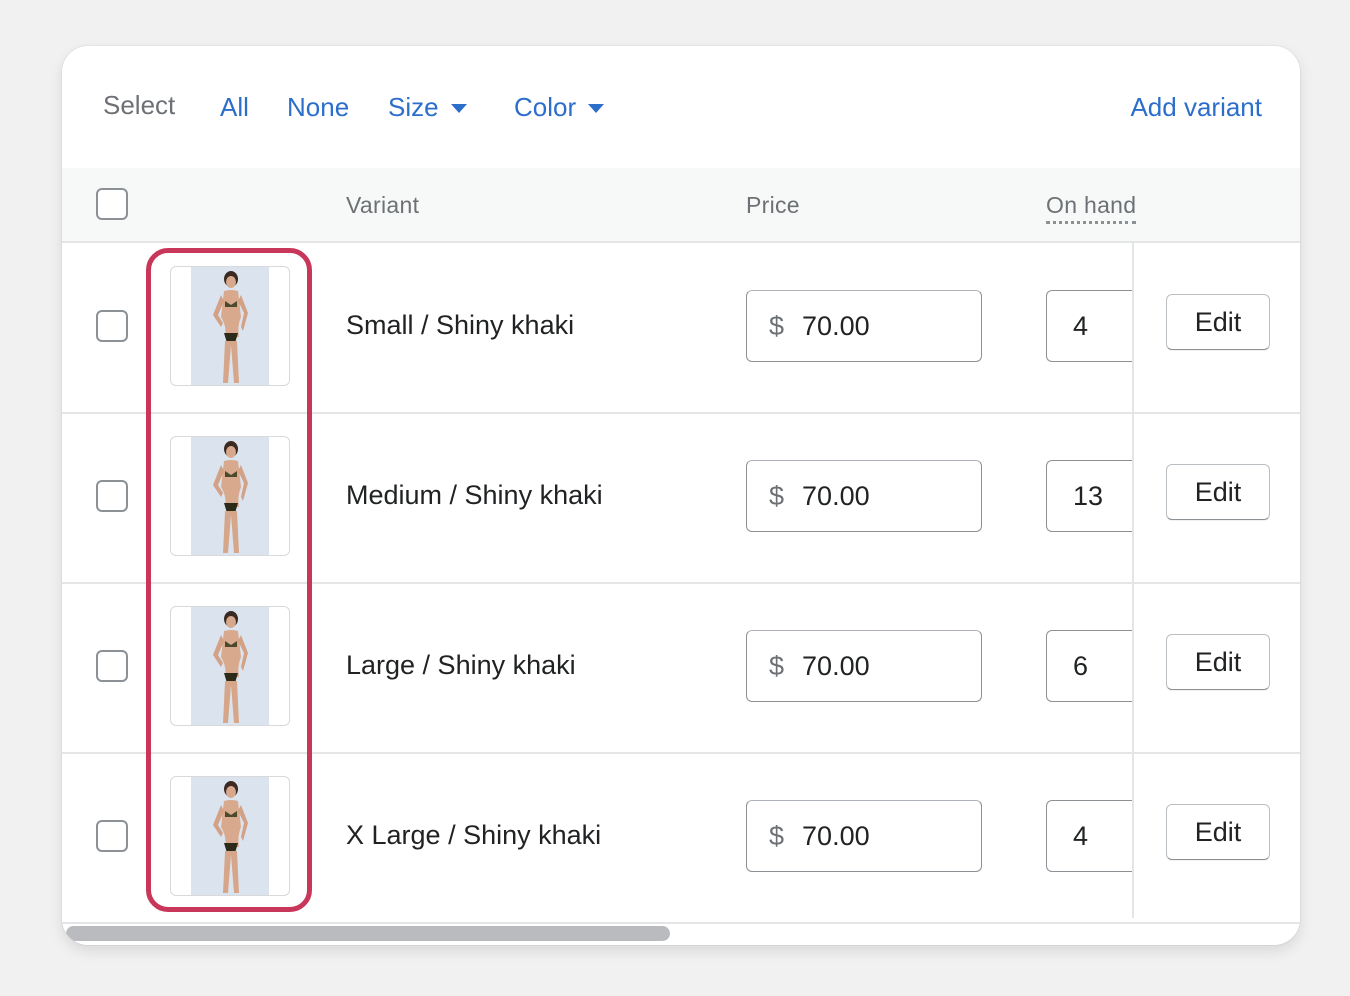 The image size is (1350, 996). I want to click on select-none-link: None, so click(318, 107).